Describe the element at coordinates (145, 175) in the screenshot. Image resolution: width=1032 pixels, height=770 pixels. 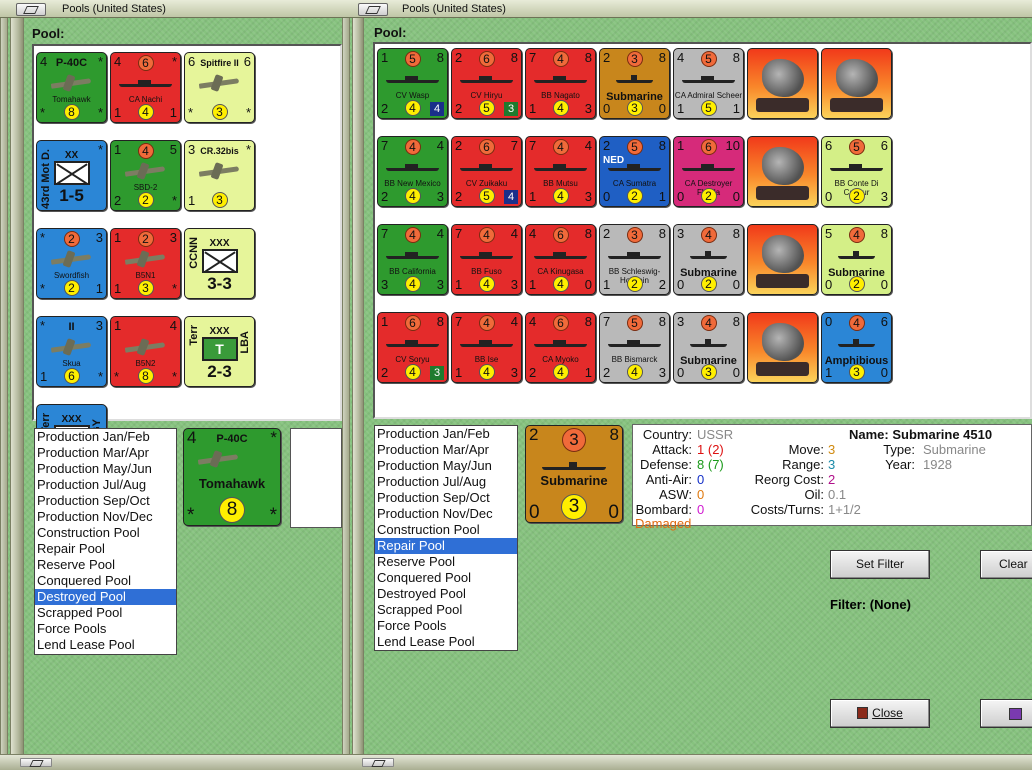
I see `unit-counter: 1 5 4 SBD-2 2 2 *` at that location.